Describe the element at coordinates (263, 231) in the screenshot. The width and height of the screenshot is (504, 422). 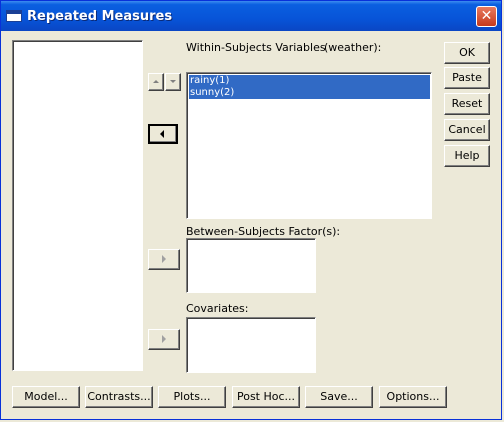
I see `between-subjects-label: Between-Subjects Factor(s):` at that location.